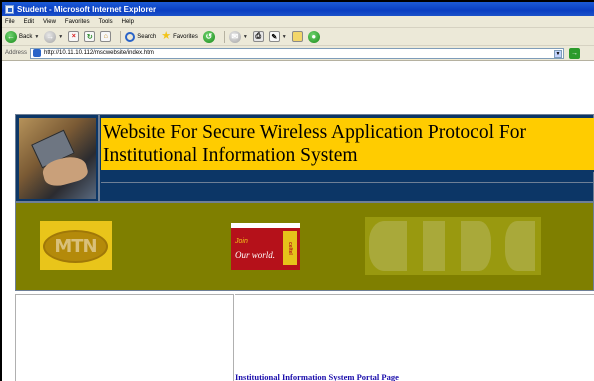 The image size is (594, 381). I want to click on mail-icon: ✉, so click(234, 36).